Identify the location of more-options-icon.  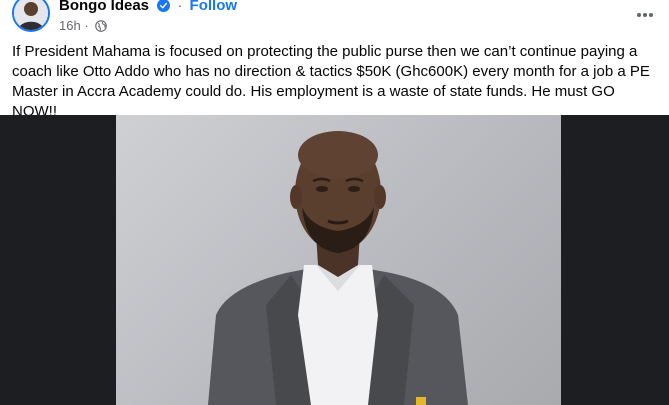
(645, 11).